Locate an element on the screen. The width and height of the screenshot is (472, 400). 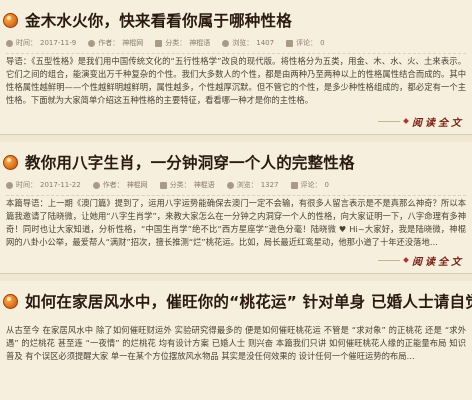
article-title-row: 金木水火你，快来看看你属于哪种性格 is located at coordinates (235, 20).